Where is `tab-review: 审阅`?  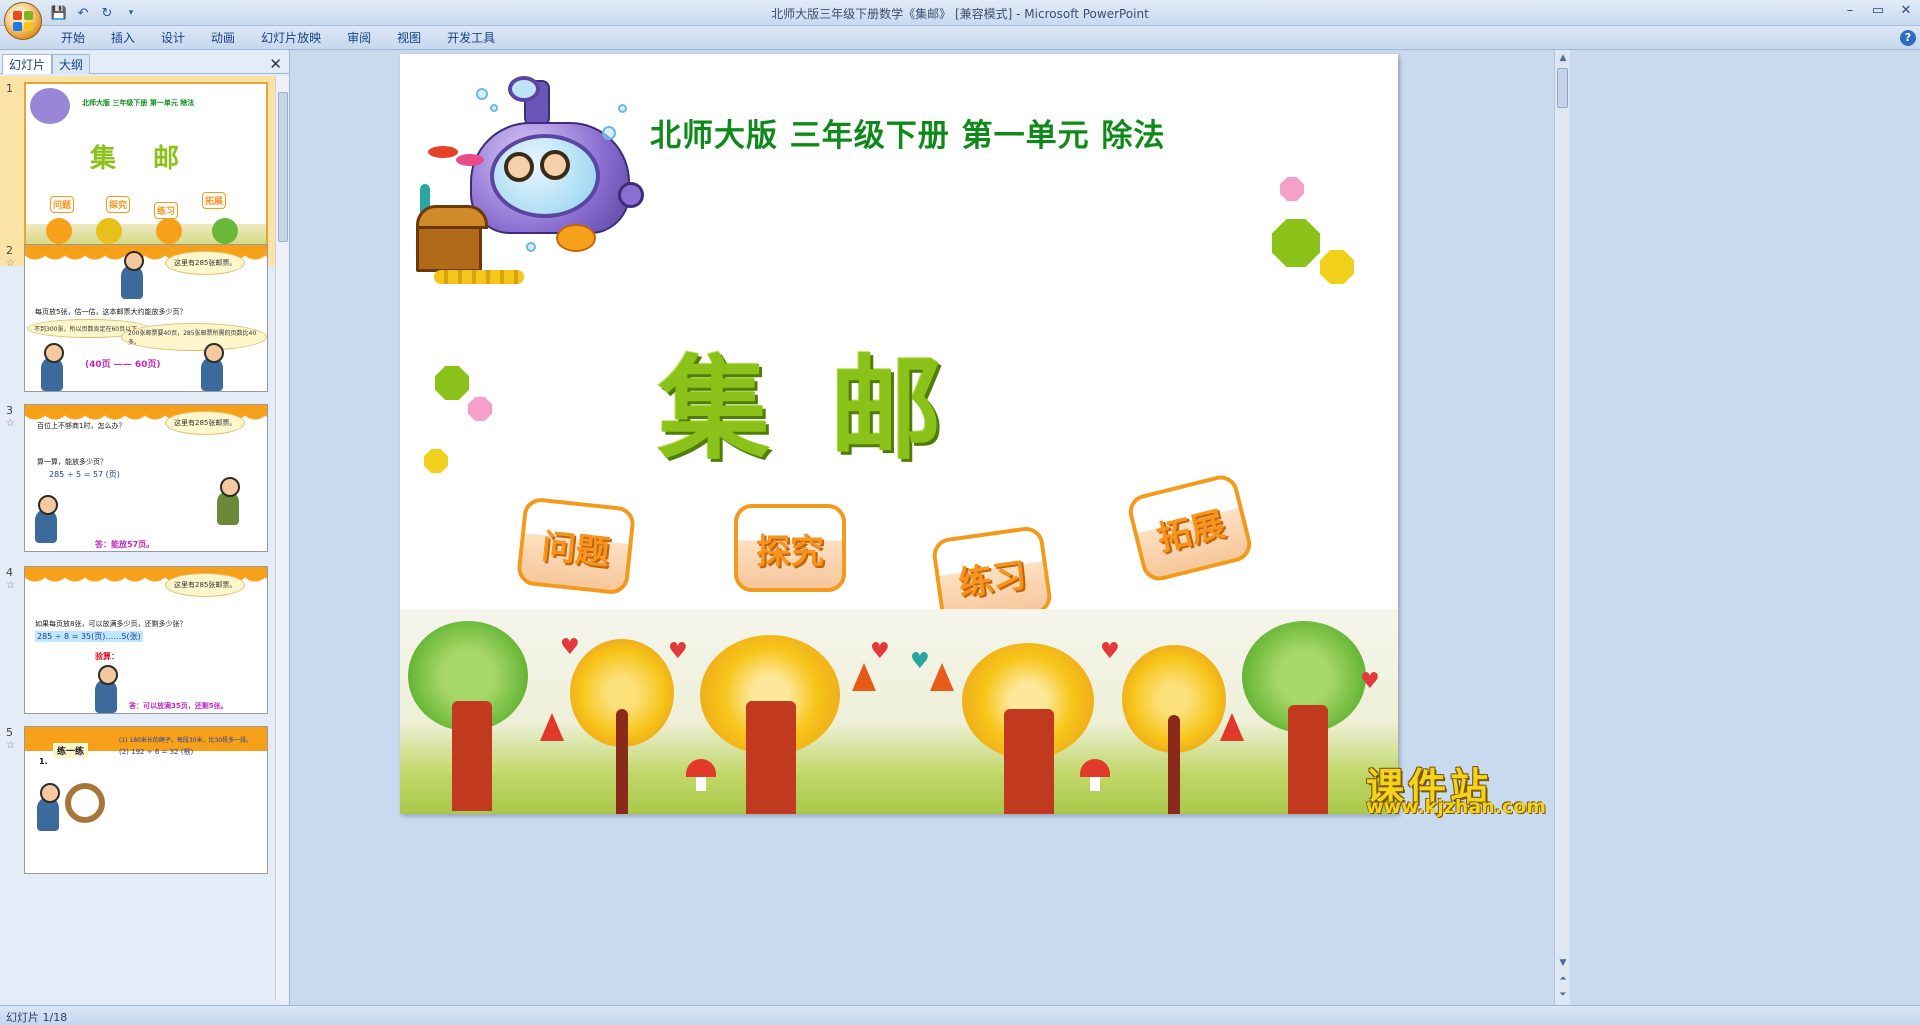 tab-review: 审阅 is located at coordinates (359, 38).